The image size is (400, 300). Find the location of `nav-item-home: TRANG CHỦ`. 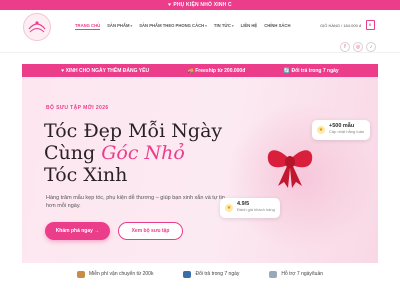

nav-item-home: TRANG CHỦ is located at coordinates (88, 26).